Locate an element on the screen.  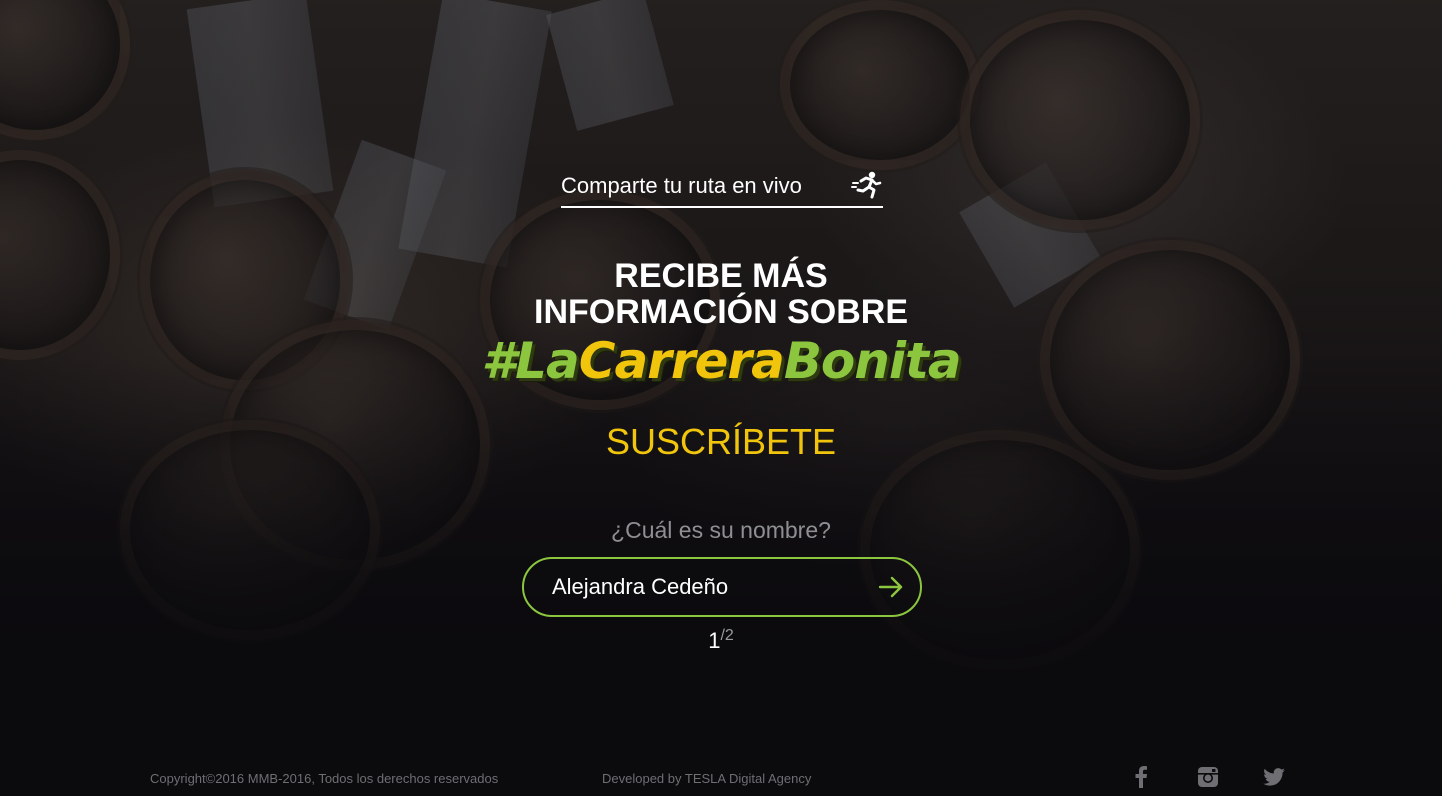
share-route-label: Comparte tu ruta en vivo is located at coordinates (681, 185).